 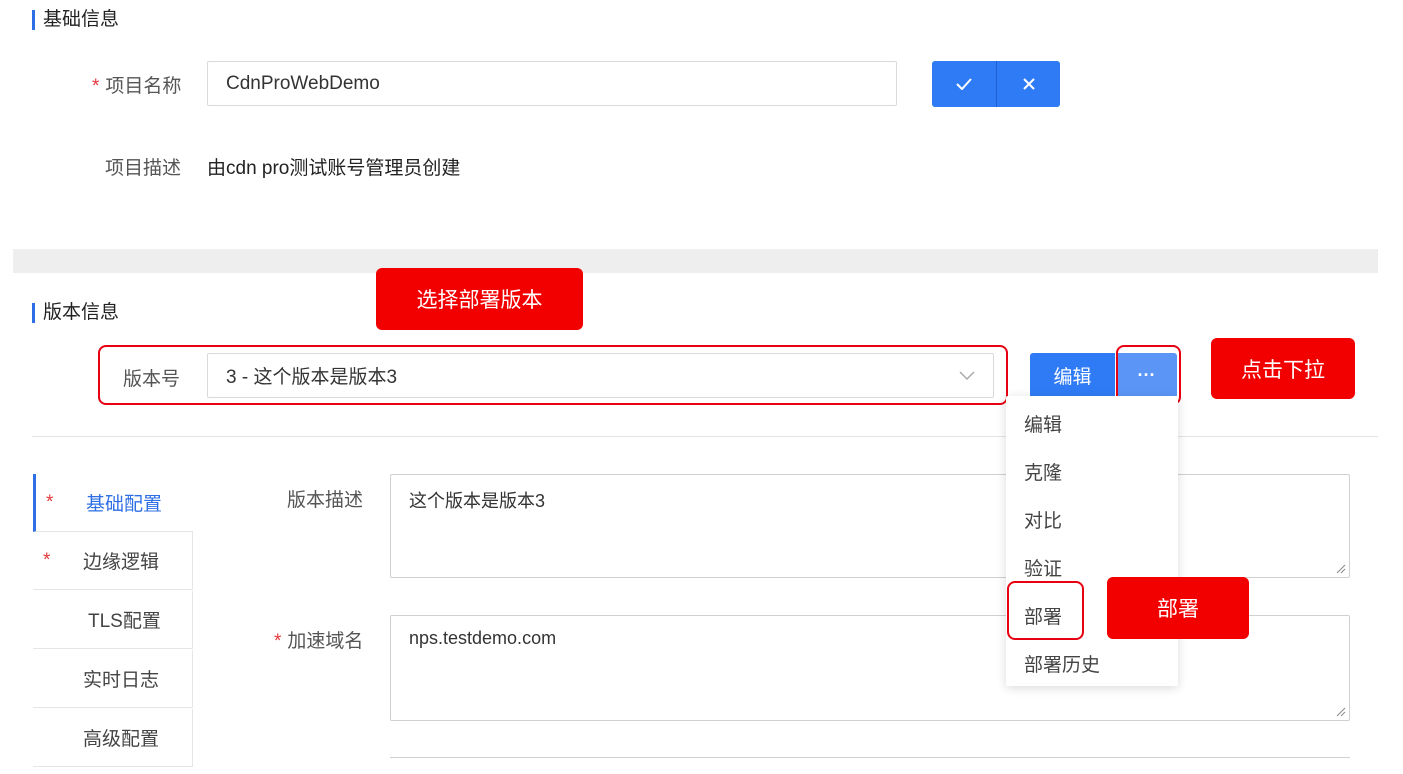 What do you see at coordinates (1043, 423) in the screenshot?
I see `menu-item-edit: 编辑` at bounding box center [1043, 423].